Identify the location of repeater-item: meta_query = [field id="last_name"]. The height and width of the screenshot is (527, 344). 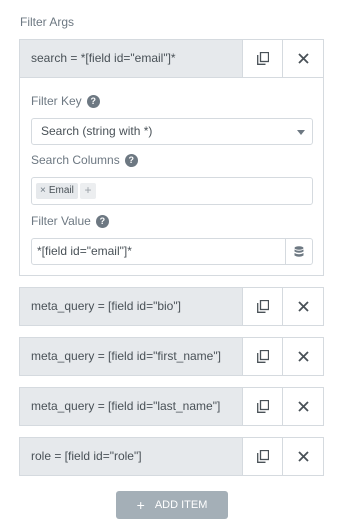
(171, 406).